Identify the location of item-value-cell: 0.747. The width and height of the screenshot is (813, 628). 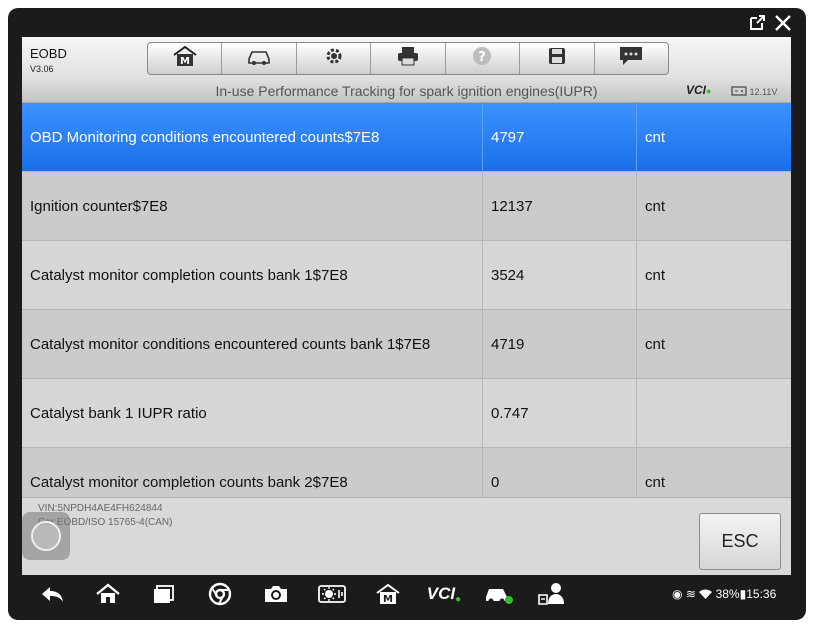
(563, 413).